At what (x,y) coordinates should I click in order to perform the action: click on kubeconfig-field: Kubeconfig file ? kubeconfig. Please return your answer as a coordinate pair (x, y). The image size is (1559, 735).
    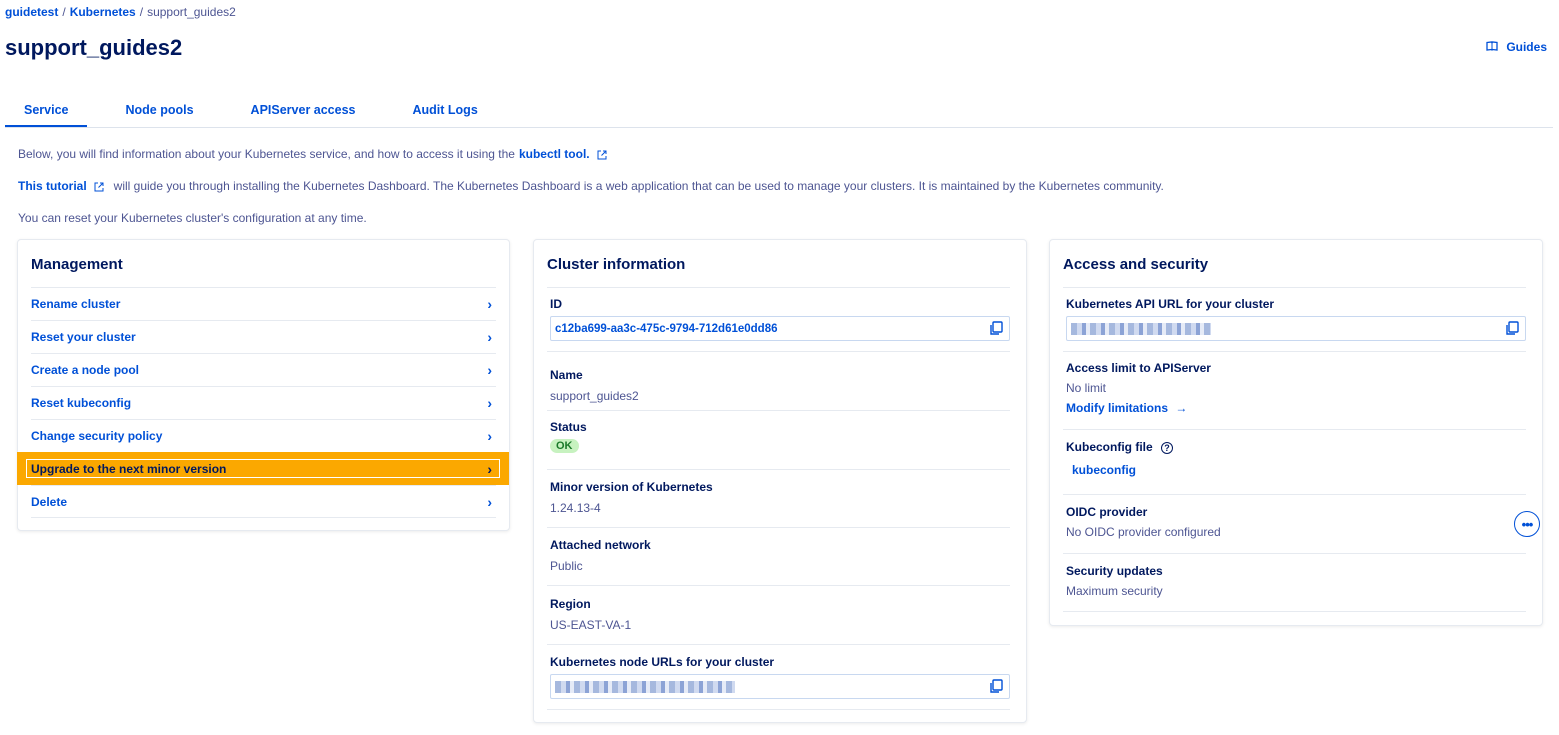
    Looking at the image, I should click on (1294, 462).